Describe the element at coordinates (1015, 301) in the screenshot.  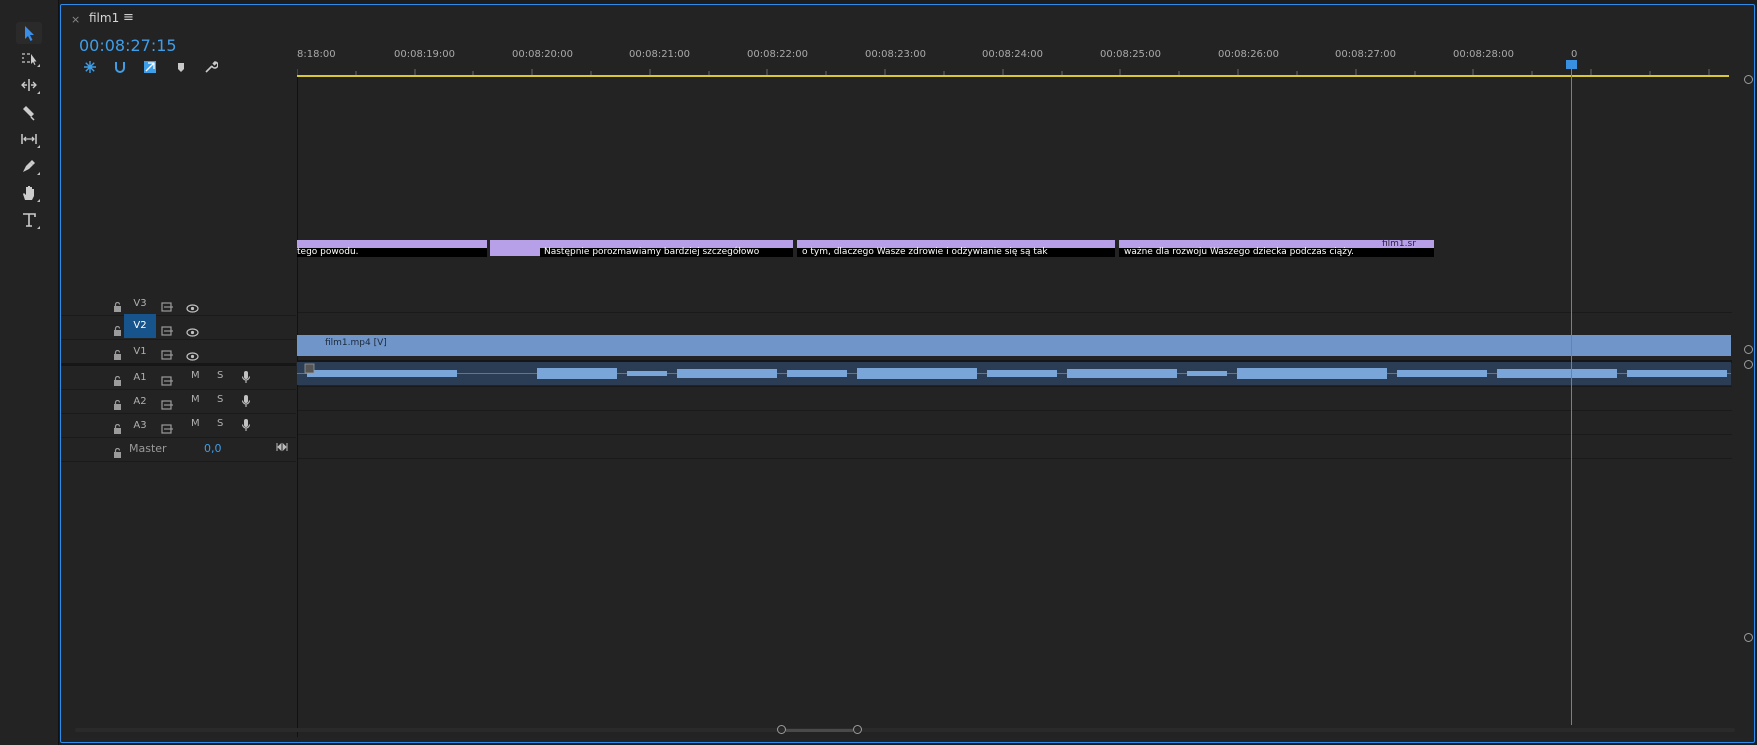
I see `lane-v3` at that location.